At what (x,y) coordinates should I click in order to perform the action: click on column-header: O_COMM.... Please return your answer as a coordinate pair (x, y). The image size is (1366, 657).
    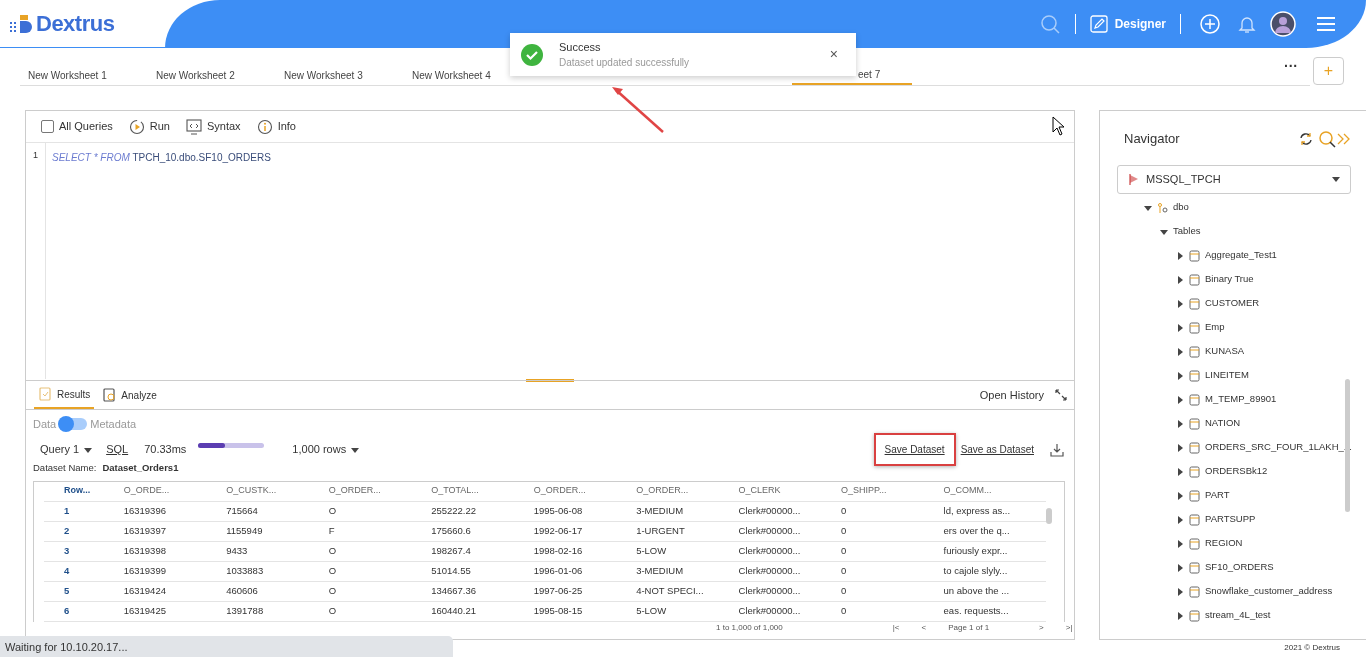
    Looking at the image, I should click on (995, 491).